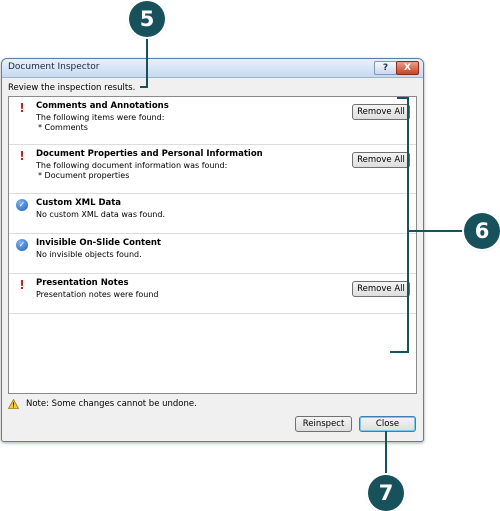 The image size is (500, 511). I want to click on help-icon: ?, so click(385, 68).